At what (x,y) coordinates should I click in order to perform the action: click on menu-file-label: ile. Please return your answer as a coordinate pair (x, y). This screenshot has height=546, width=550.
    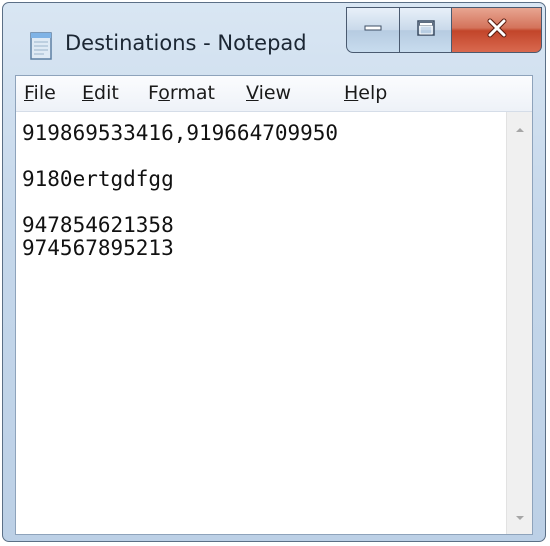
    Looking at the image, I should click on (44, 93).